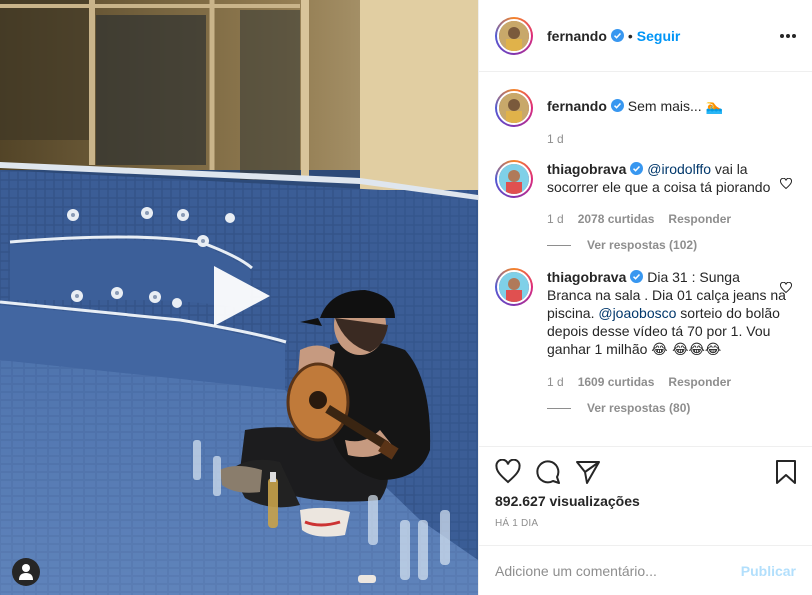 The image size is (812, 595). Describe the element at coordinates (577, 36) in the screenshot. I see `header-username: fernando` at that location.